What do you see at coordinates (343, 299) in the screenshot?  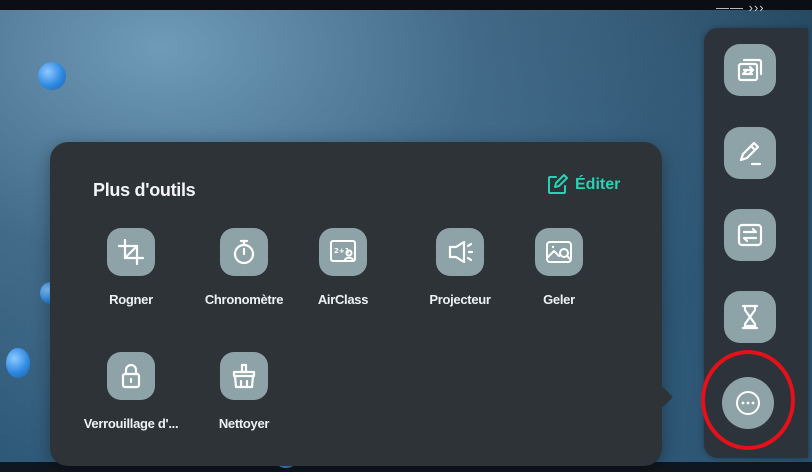 I see `tool-label: AirClass` at bounding box center [343, 299].